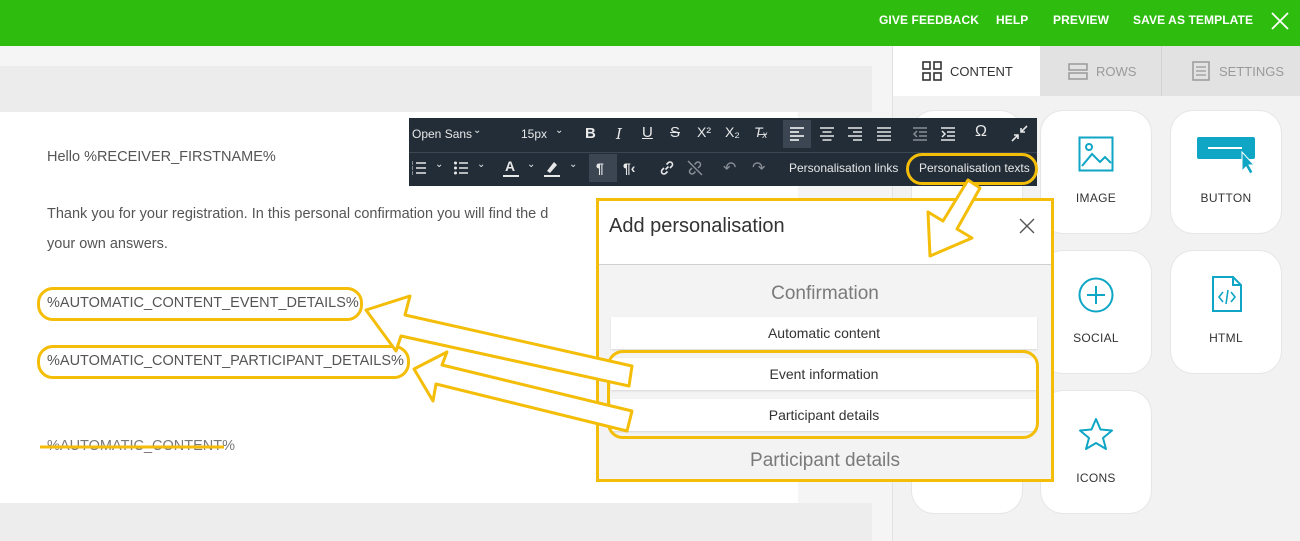 The height and width of the screenshot is (541, 1300). I want to click on tile-icons: ICONS, so click(1096, 452).